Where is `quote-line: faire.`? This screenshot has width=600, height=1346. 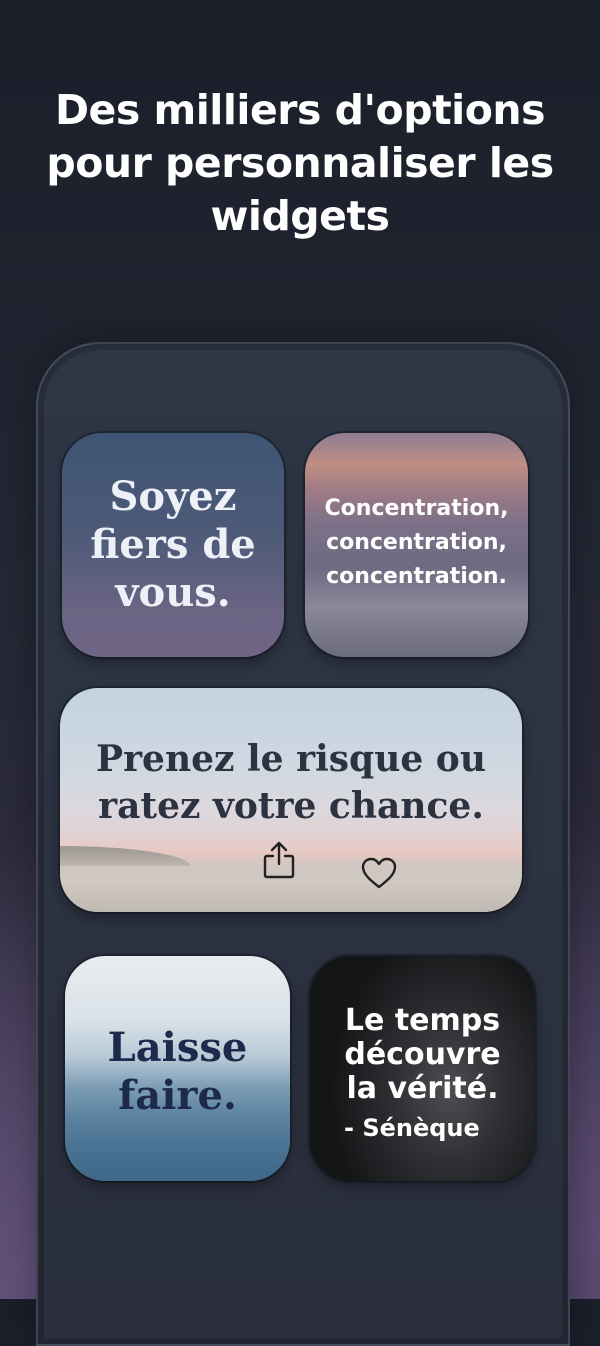
quote-line: faire. is located at coordinates (177, 1095).